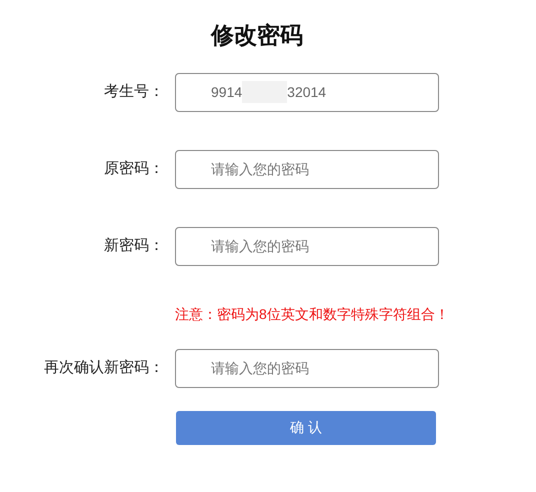 Image resolution: width=536 pixels, height=492 pixels. Describe the element at coordinates (134, 92) in the screenshot. I see `field-label: 考生号：` at that location.